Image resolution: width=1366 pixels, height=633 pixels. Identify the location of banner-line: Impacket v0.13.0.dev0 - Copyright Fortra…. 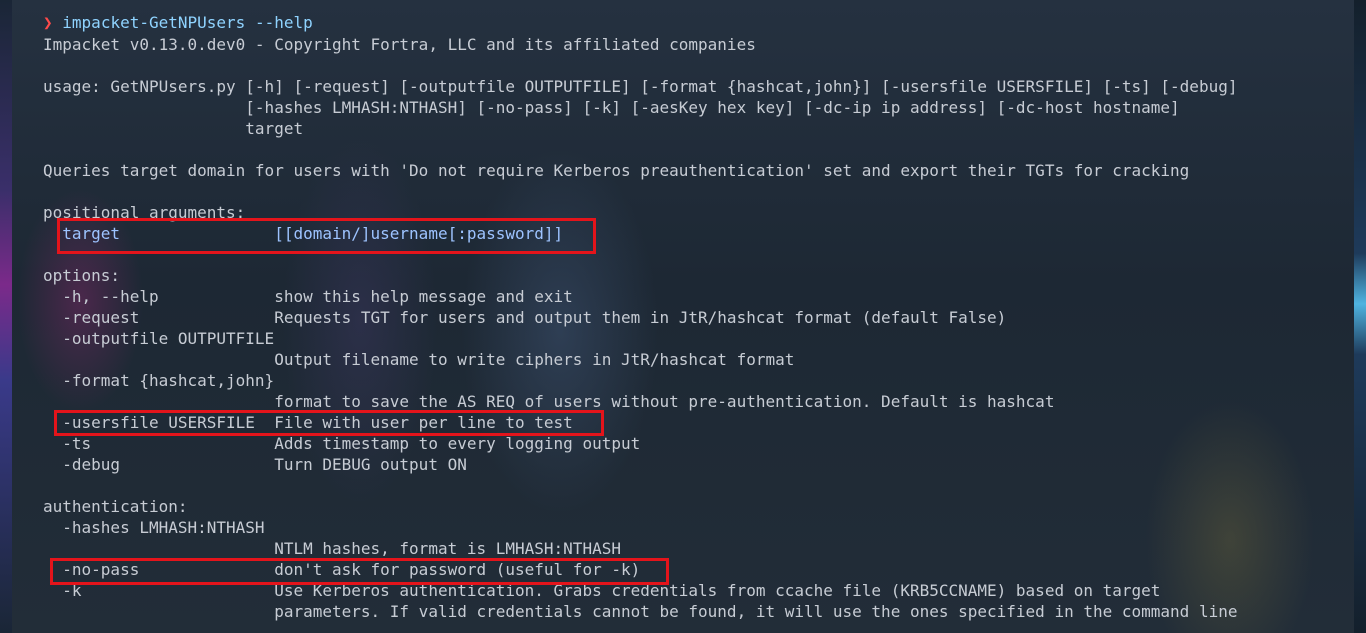
(399, 44).